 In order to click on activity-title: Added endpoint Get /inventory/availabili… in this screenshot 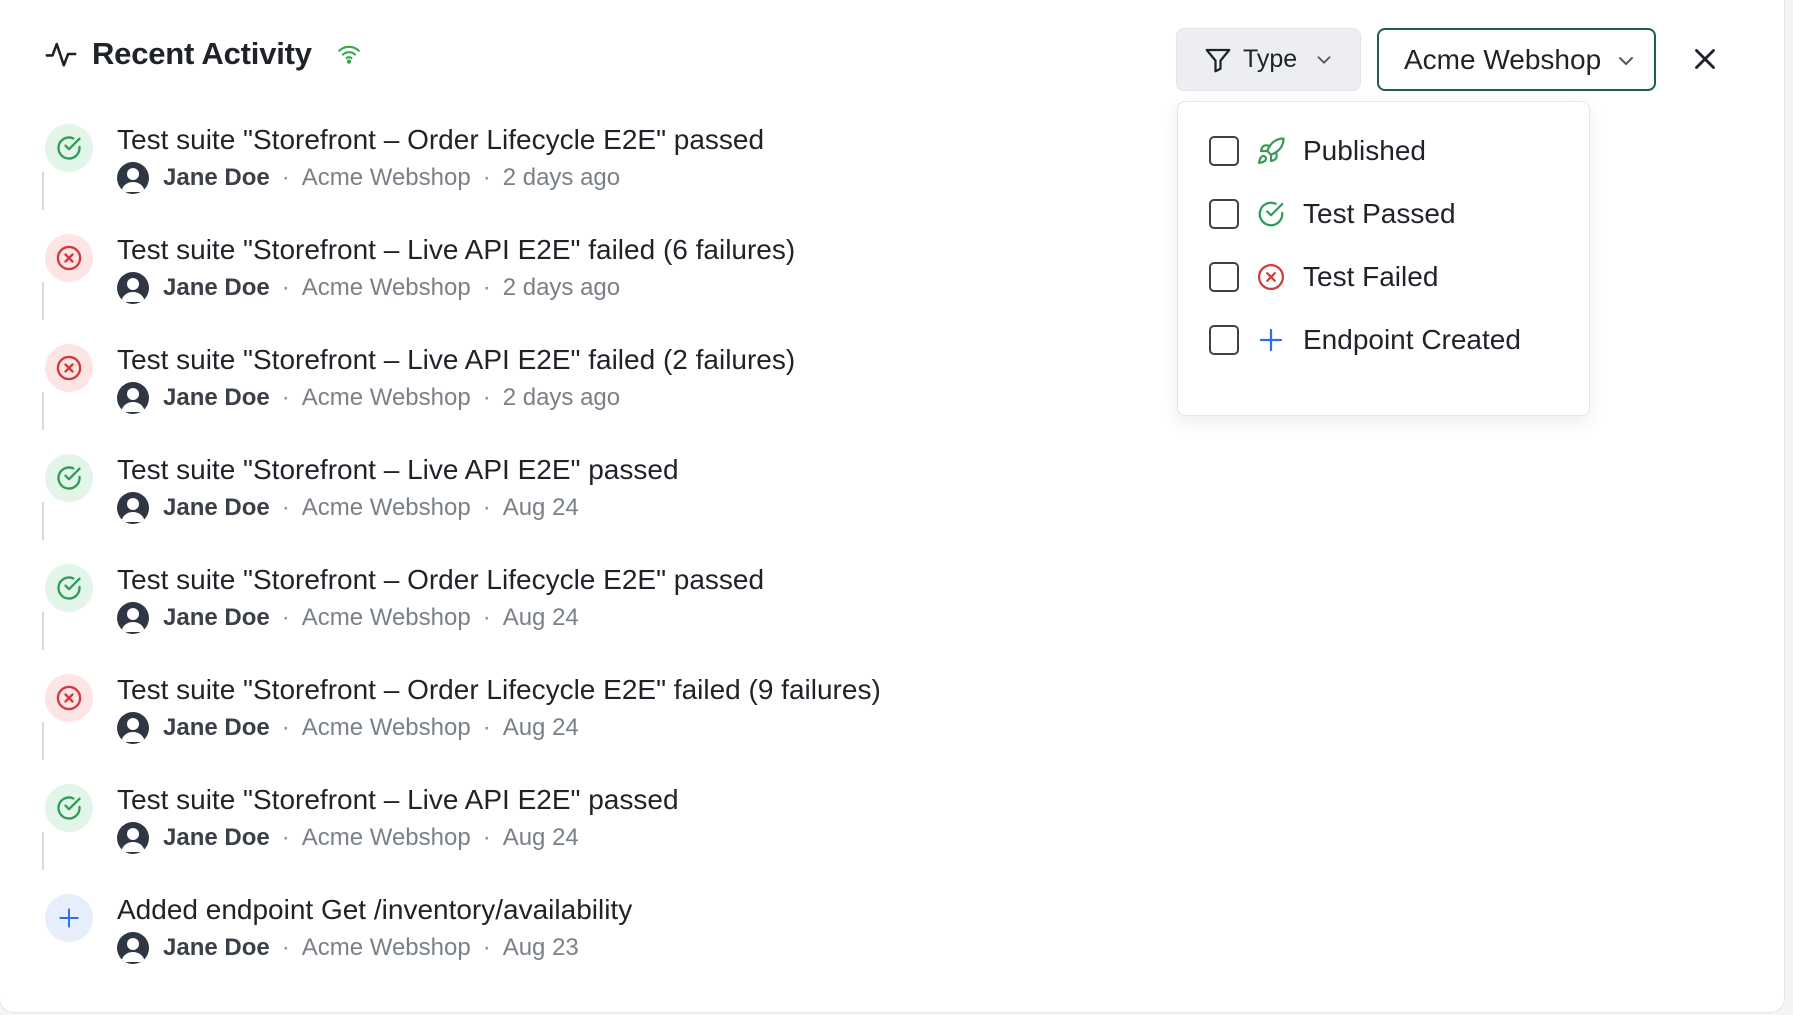, I will do `click(375, 909)`.